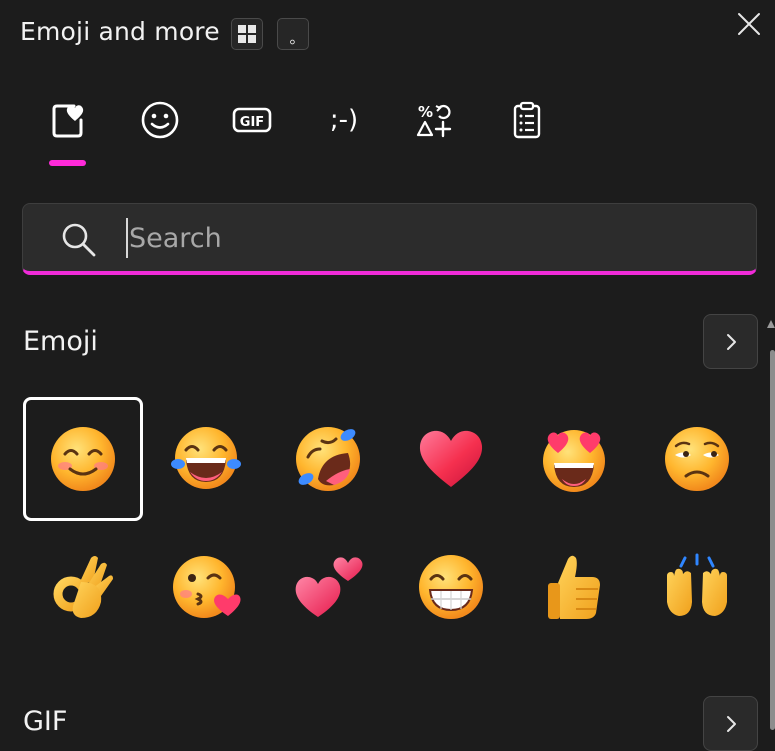 The height and width of the screenshot is (751, 775). What do you see at coordinates (79, 240) in the screenshot?
I see `search-icon` at bounding box center [79, 240].